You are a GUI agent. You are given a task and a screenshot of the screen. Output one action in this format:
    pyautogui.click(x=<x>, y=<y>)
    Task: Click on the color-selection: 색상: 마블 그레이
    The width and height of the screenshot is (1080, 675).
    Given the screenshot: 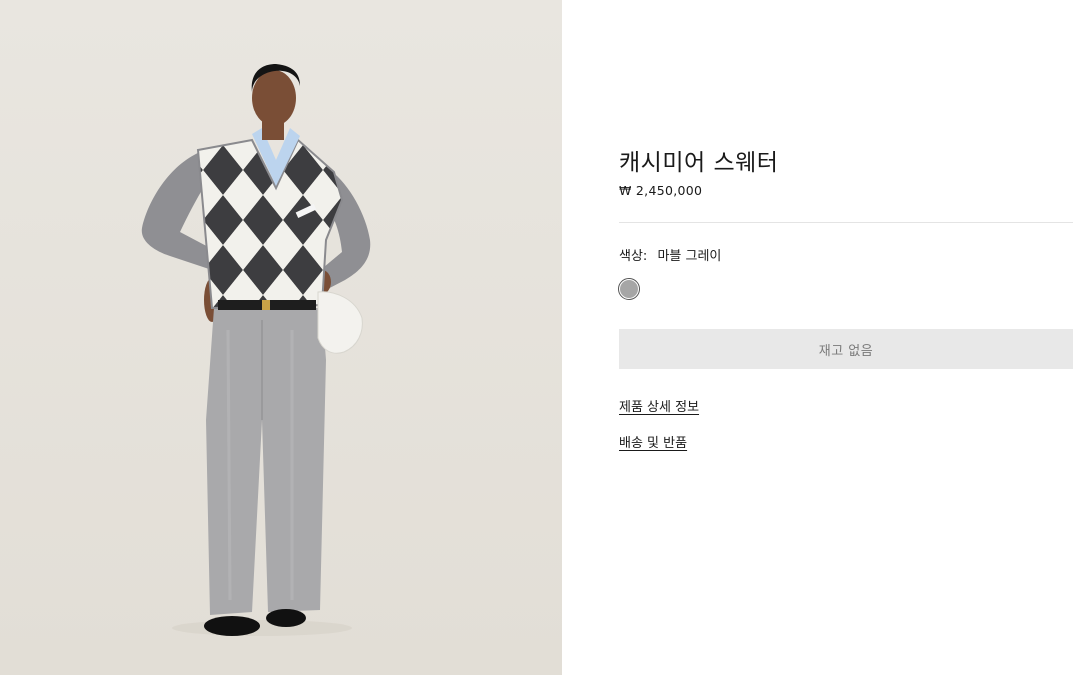 What is the action you would take?
    pyautogui.click(x=670, y=254)
    